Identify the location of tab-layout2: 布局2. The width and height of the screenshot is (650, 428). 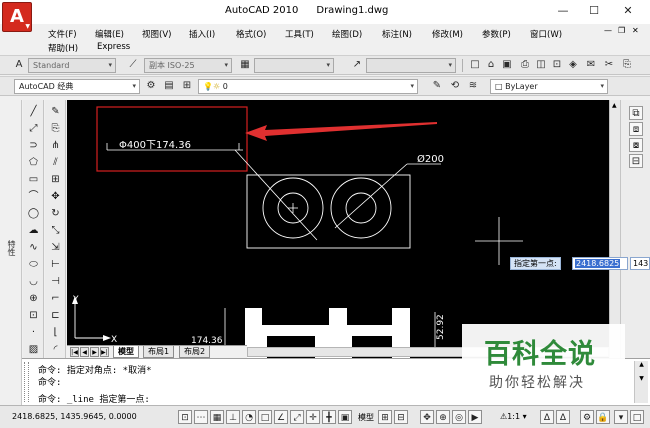
(195, 352).